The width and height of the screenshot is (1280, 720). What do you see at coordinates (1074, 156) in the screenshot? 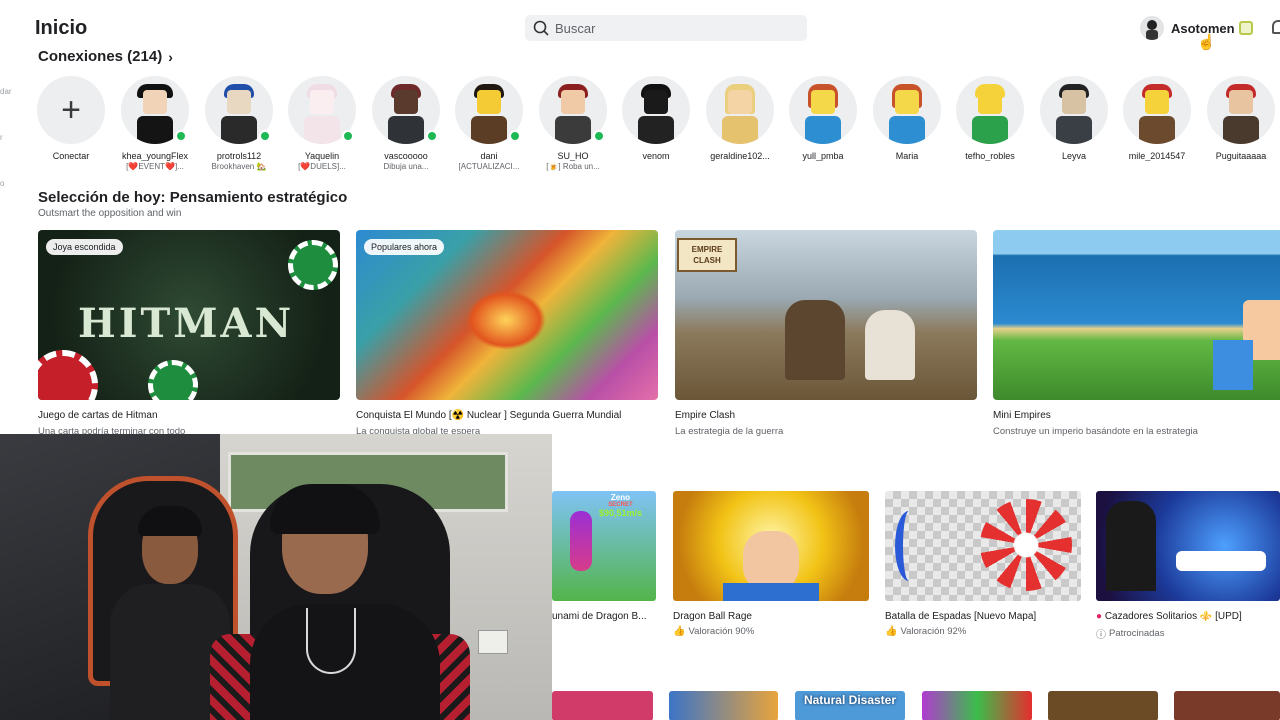
I see `friend-name: Leyva` at bounding box center [1074, 156].